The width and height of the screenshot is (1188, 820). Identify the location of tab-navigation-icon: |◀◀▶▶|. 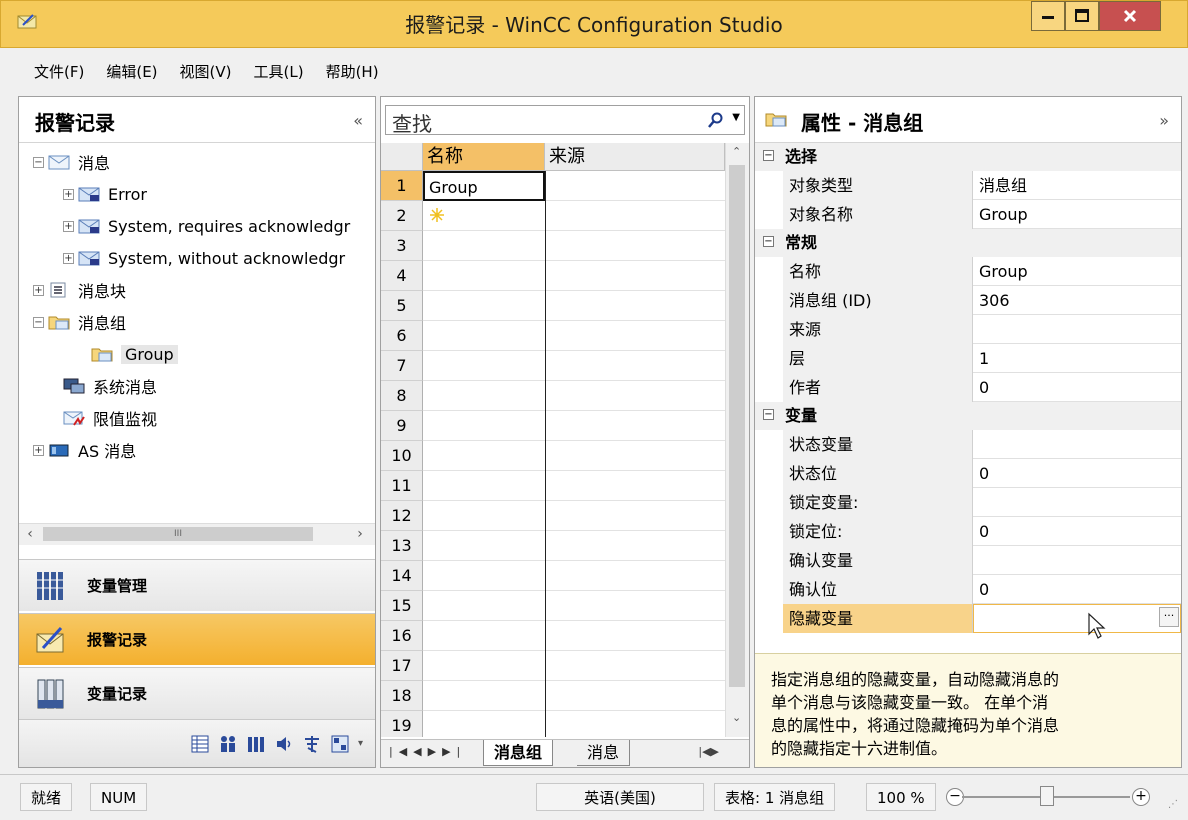
(427, 751).